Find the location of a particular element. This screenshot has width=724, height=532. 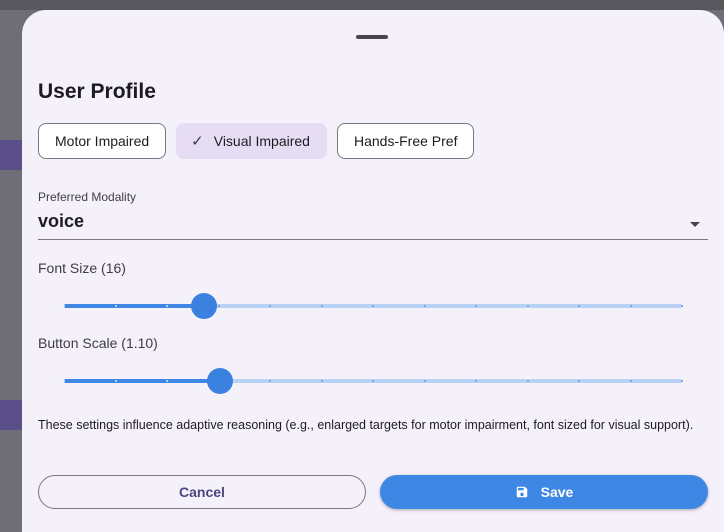

chip-hands-free-pref: Hands-Free Pref is located at coordinates (405, 141).